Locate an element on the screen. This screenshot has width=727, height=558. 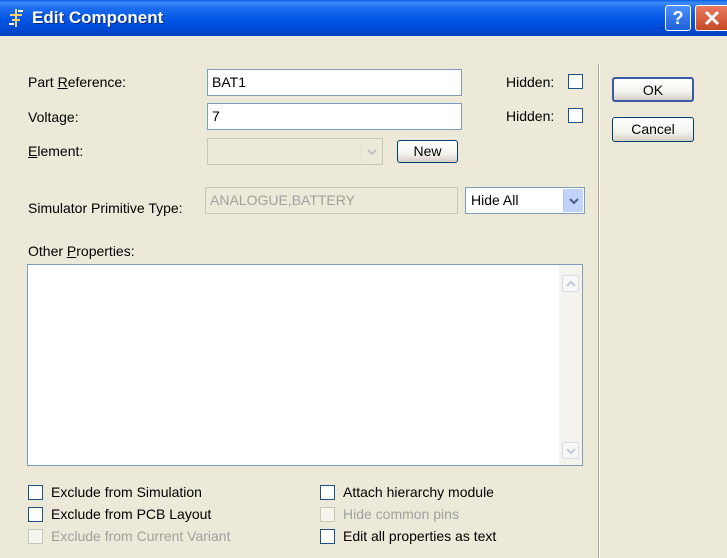
element-label: Element: is located at coordinates (56, 151).